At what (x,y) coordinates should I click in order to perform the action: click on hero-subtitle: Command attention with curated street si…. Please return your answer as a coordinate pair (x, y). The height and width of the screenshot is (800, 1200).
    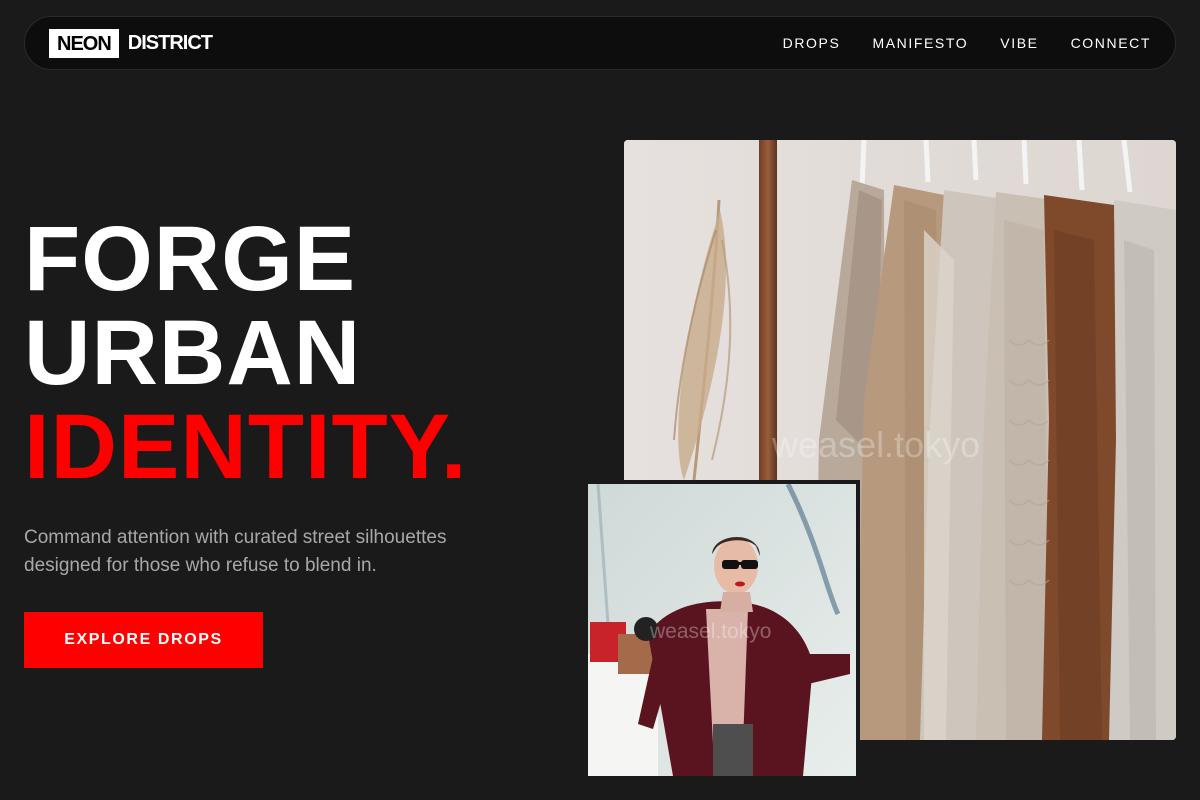
    Looking at the image, I should click on (235, 551).